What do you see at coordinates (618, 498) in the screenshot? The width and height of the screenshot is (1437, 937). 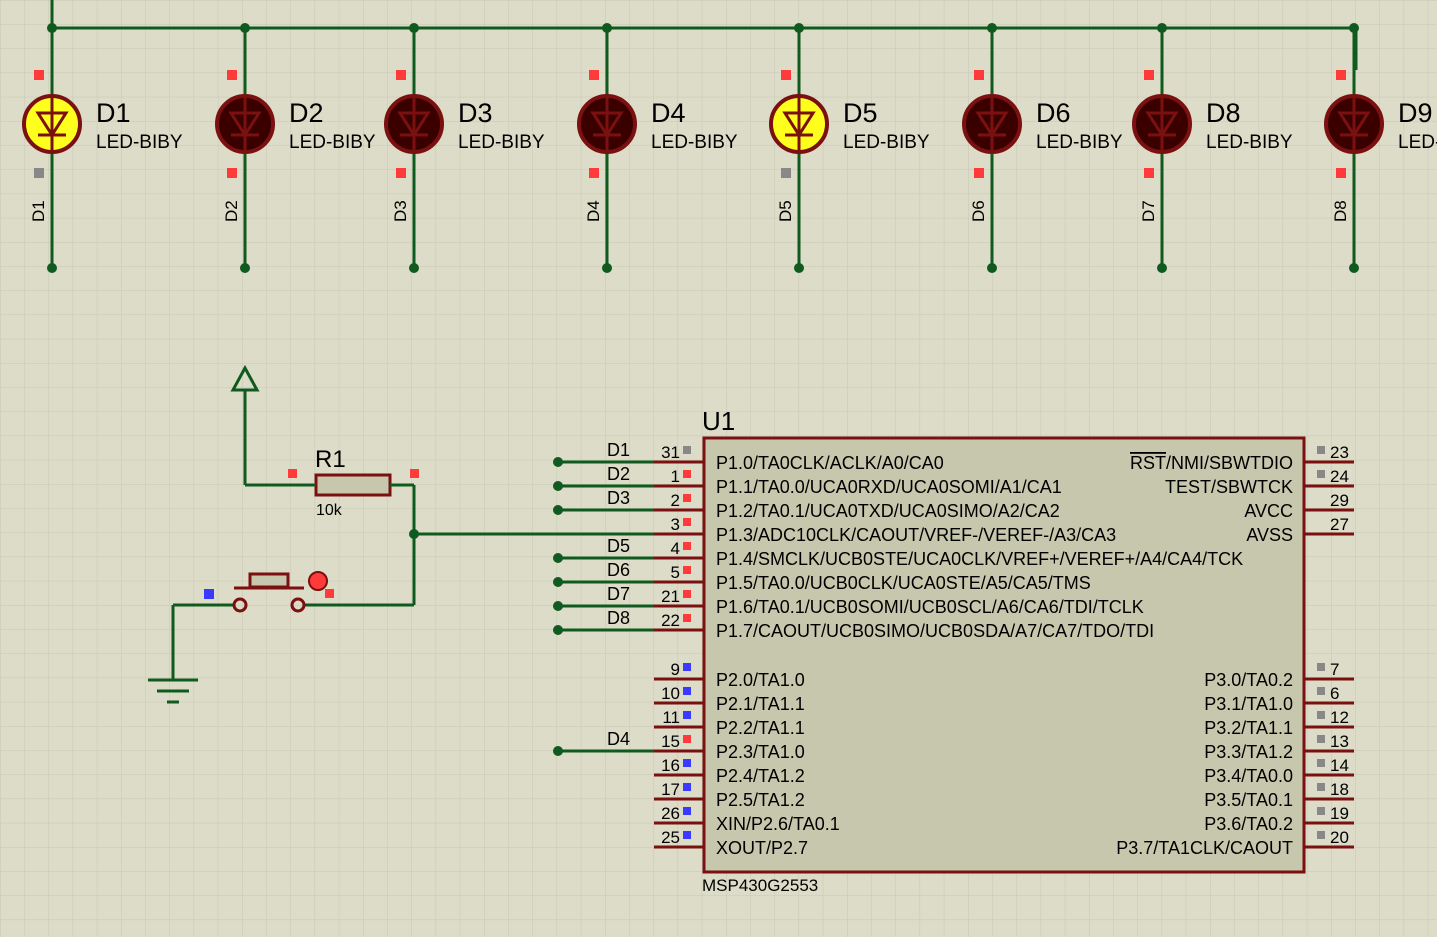 I see `net-label: D3` at bounding box center [618, 498].